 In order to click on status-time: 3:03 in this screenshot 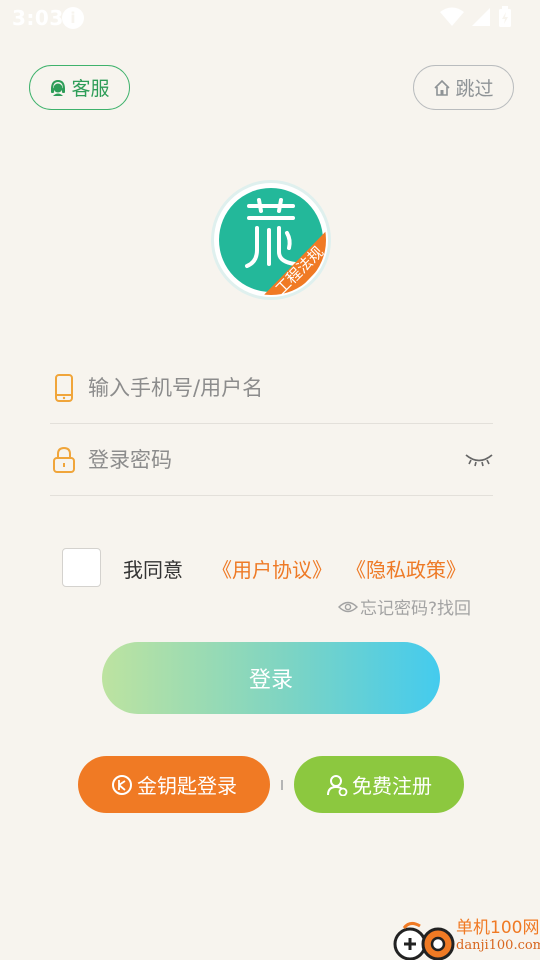, I will do `click(38, 18)`.